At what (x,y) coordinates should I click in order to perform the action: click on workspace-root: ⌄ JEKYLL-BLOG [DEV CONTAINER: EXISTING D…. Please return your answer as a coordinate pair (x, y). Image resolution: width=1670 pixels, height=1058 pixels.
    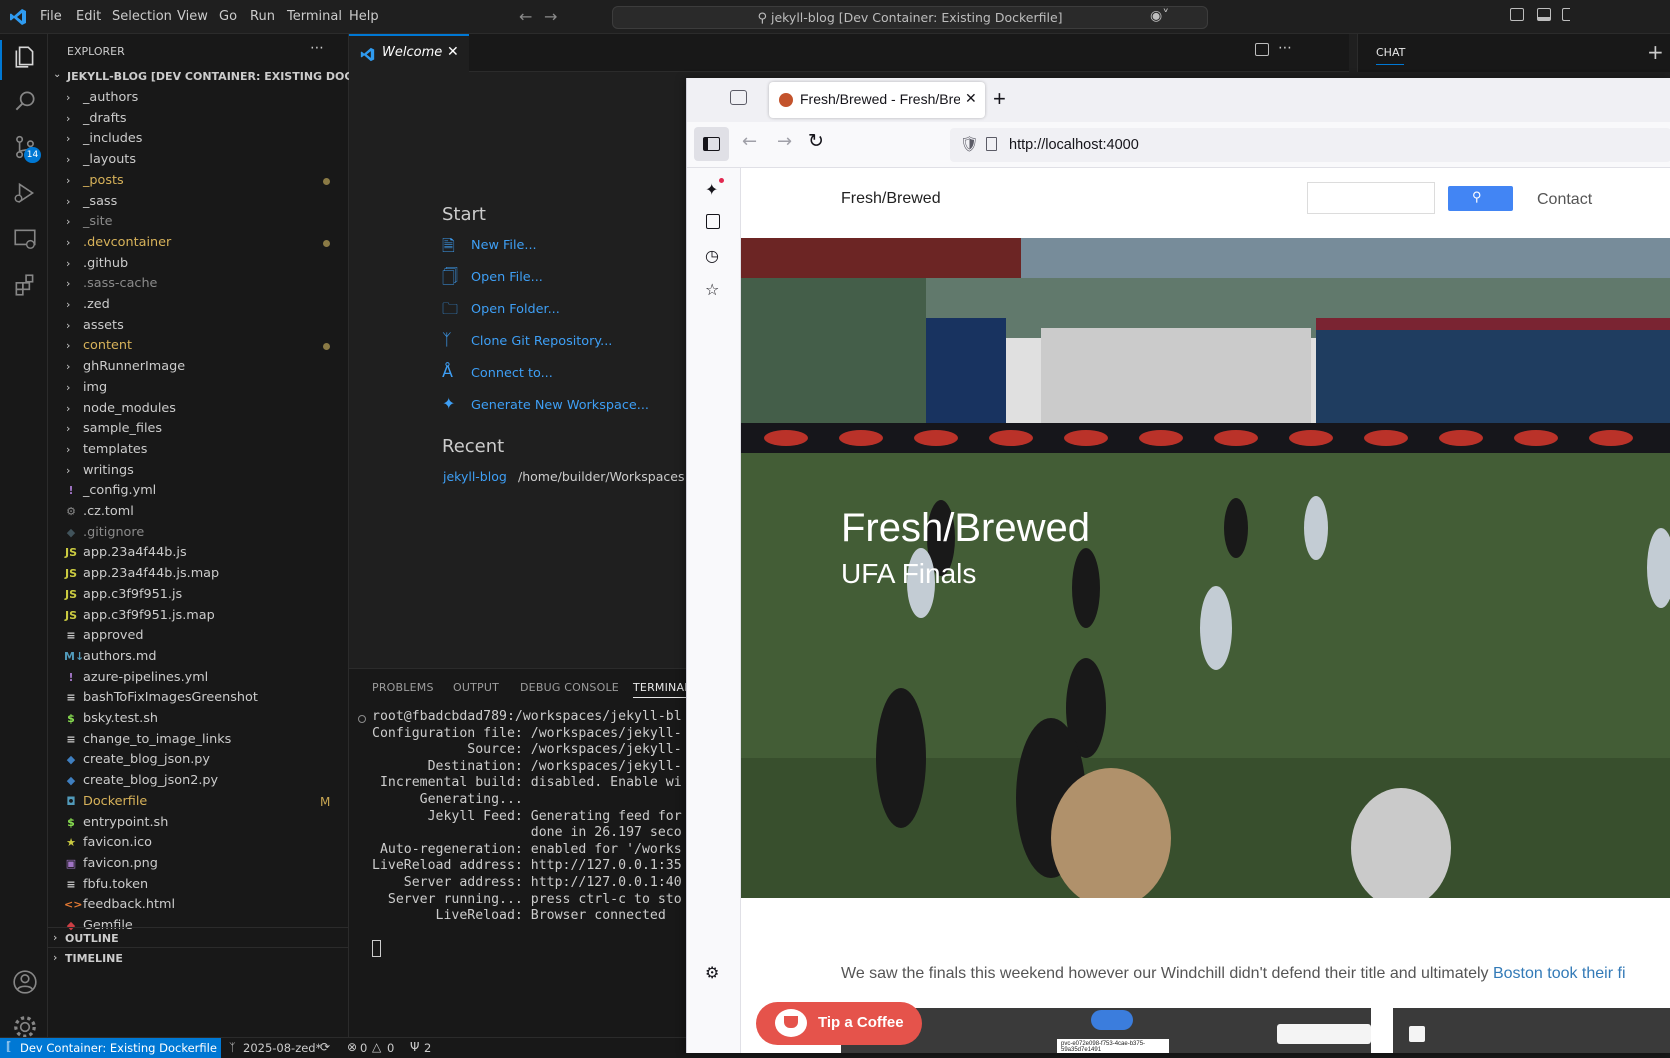
    Looking at the image, I should click on (219, 77).